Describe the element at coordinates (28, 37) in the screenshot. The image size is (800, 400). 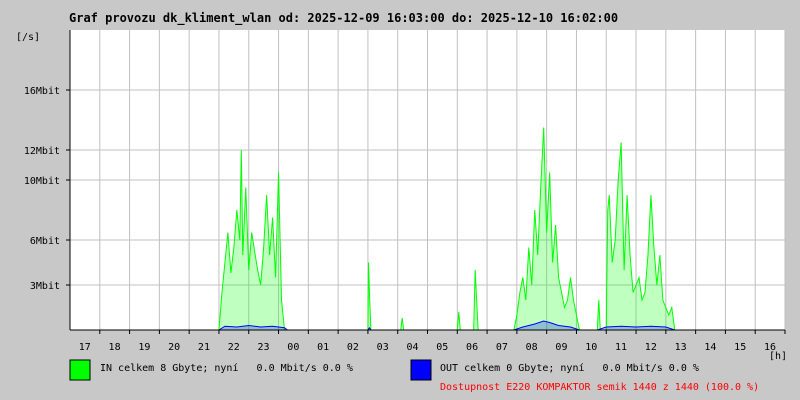
I see `y-axis-unit: [/s]` at that location.